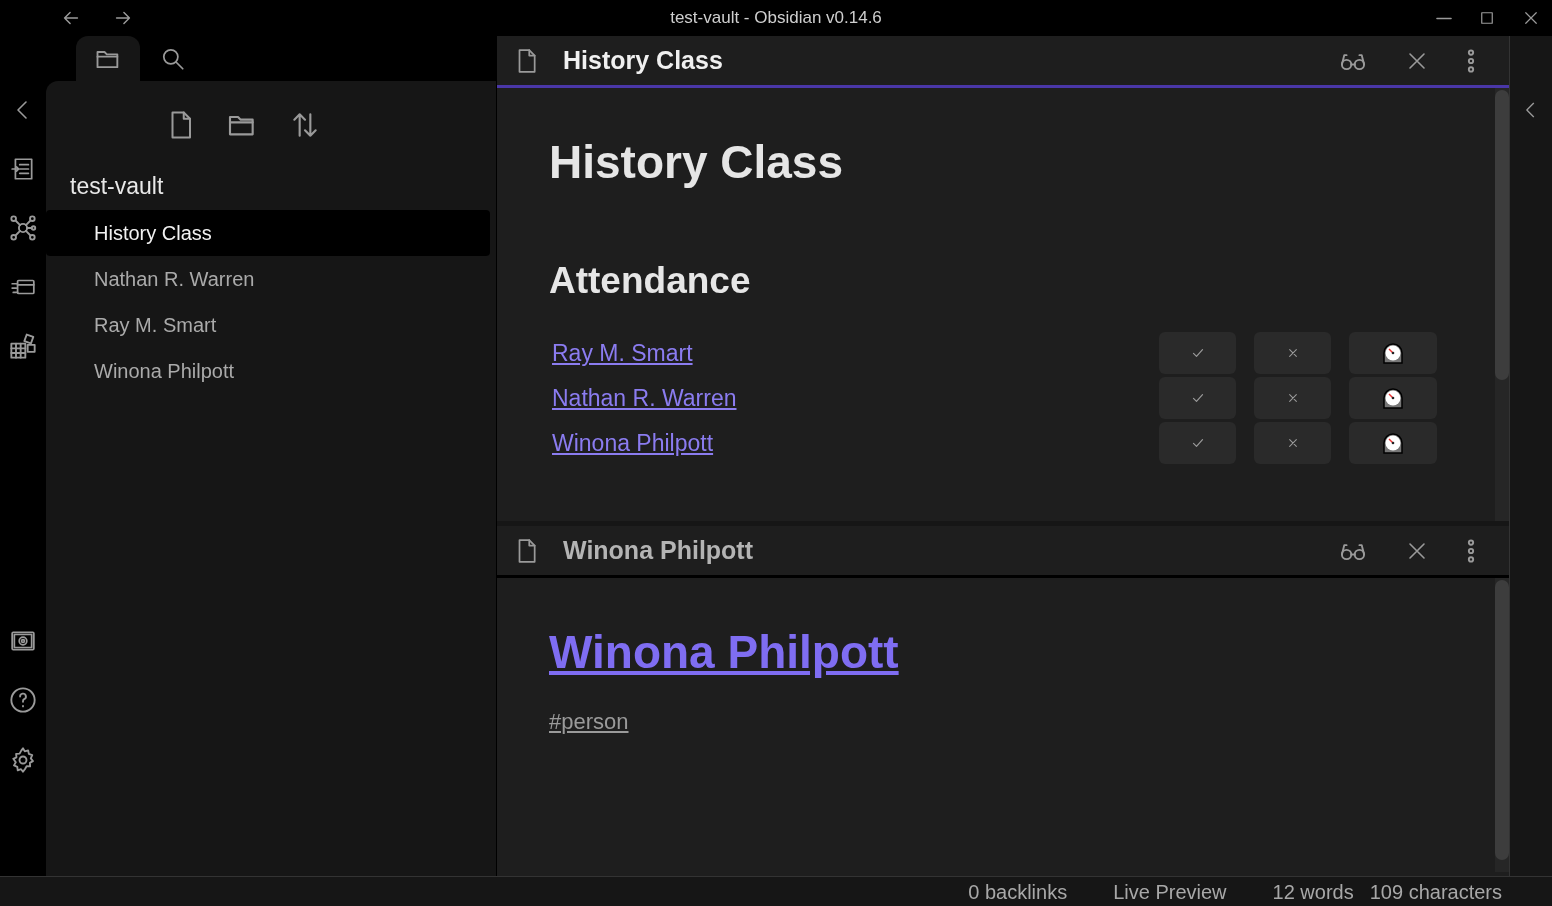 The height and width of the screenshot is (906, 1552). What do you see at coordinates (268, 278) in the screenshot?
I see `file-item: Nathan R. Warren` at bounding box center [268, 278].